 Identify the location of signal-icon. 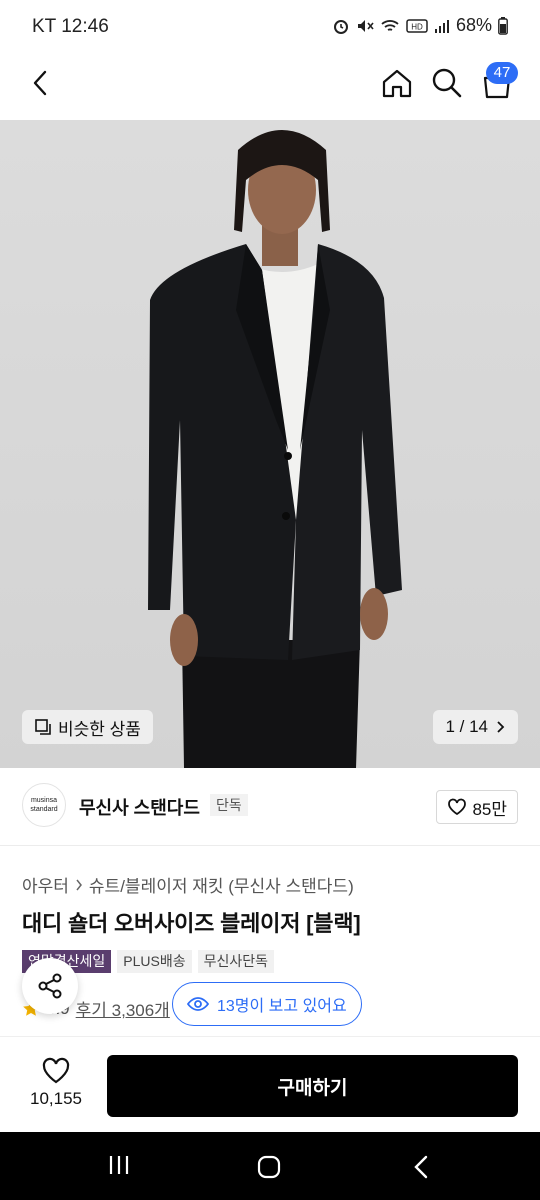
(441, 26).